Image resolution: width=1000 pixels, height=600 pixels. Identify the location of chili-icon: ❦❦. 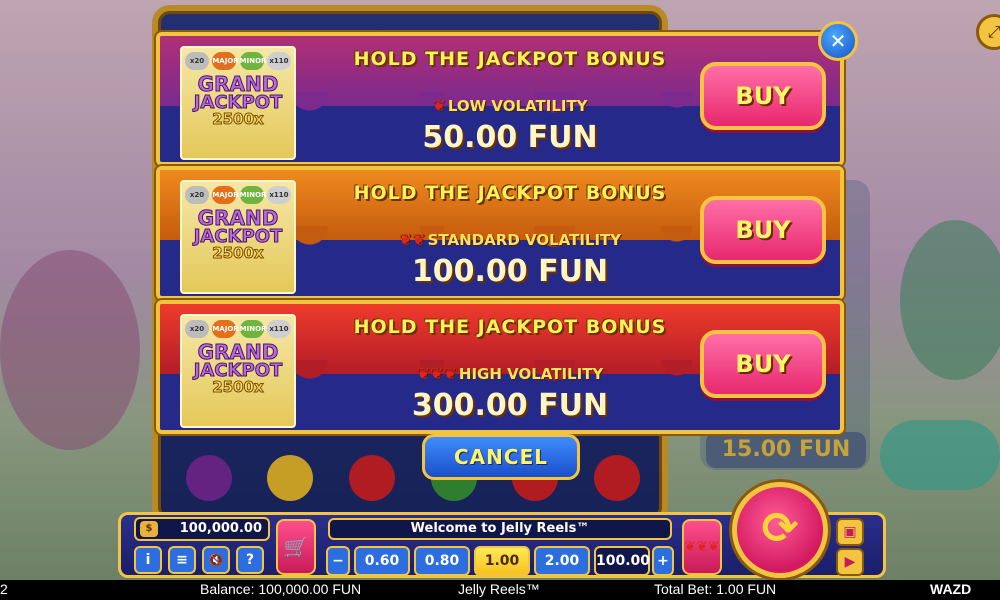
(412, 239).